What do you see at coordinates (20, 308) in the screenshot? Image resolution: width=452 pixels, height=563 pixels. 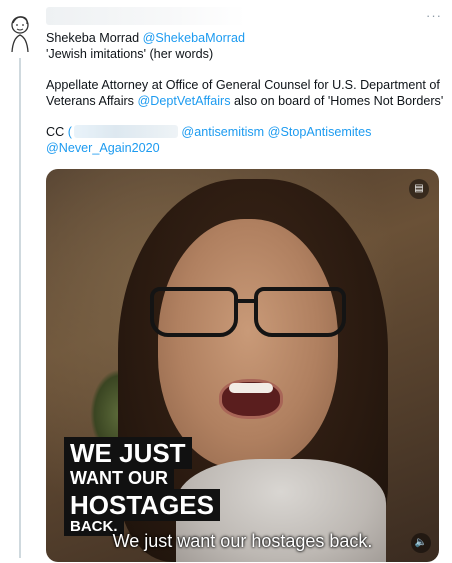 I see `thread-line` at bounding box center [20, 308].